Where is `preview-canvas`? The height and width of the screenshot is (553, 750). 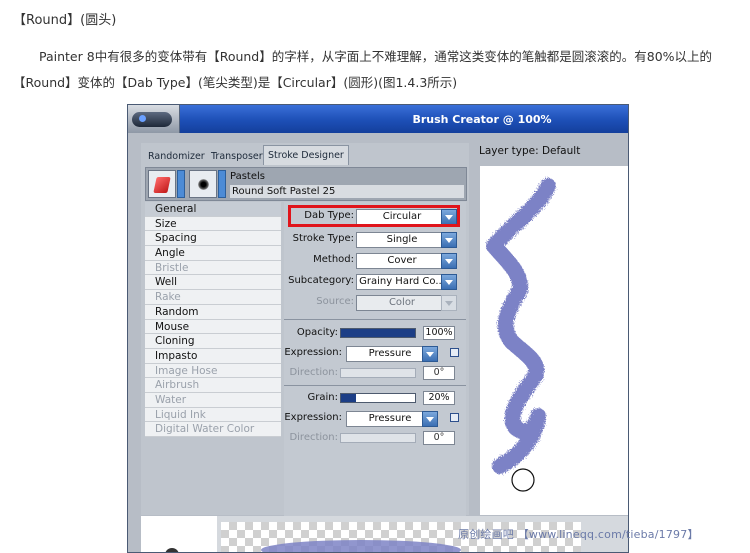 preview-canvas is located at coordinates (554, 340).